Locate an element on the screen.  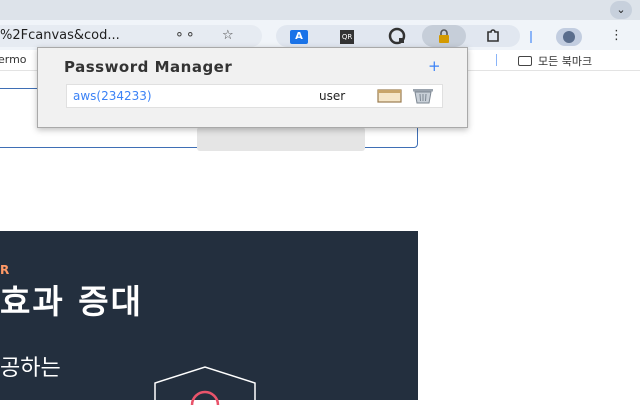
profile-avatar is located at coordinates (569, 37).